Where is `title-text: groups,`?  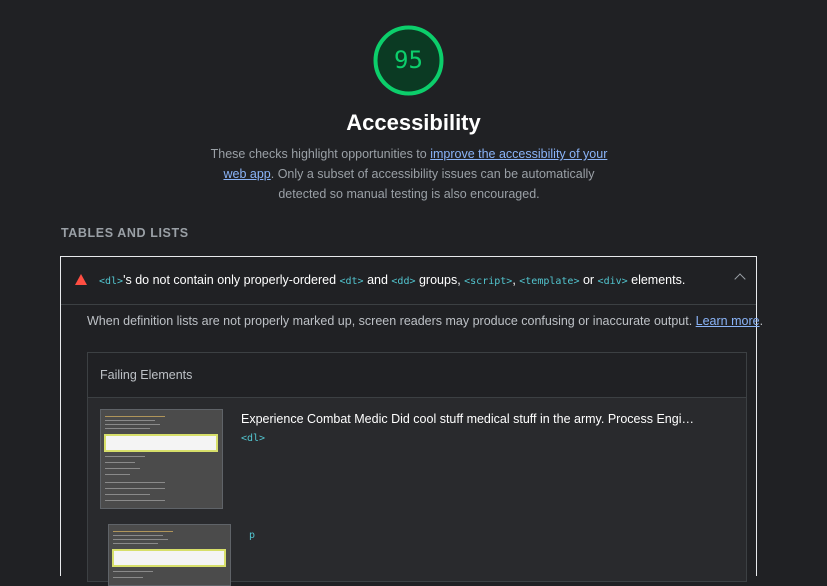 title-text: groups, is located at coordinates (440, 280).